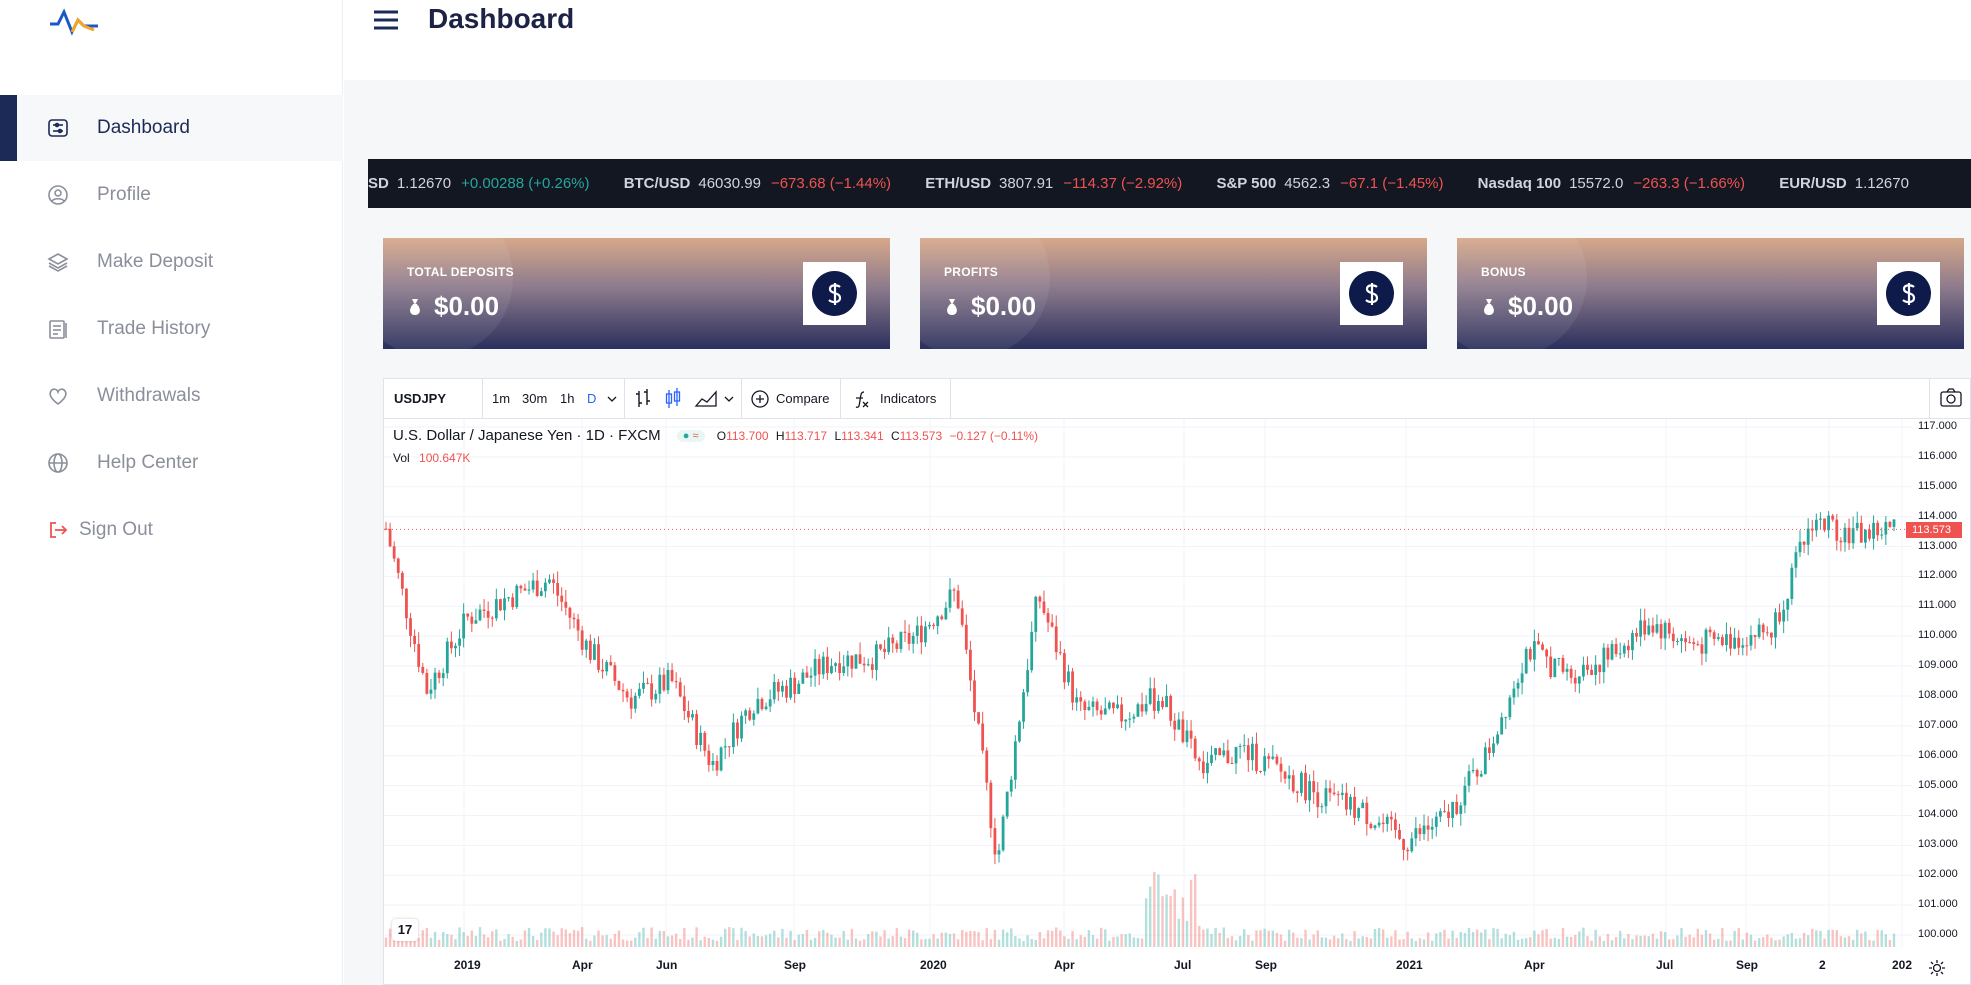 This screenshot has width=1971, height=985. Describe the element at coordinates (1026, 183) in the screenshot. I see `ticker-price: 3807.91` at that location.